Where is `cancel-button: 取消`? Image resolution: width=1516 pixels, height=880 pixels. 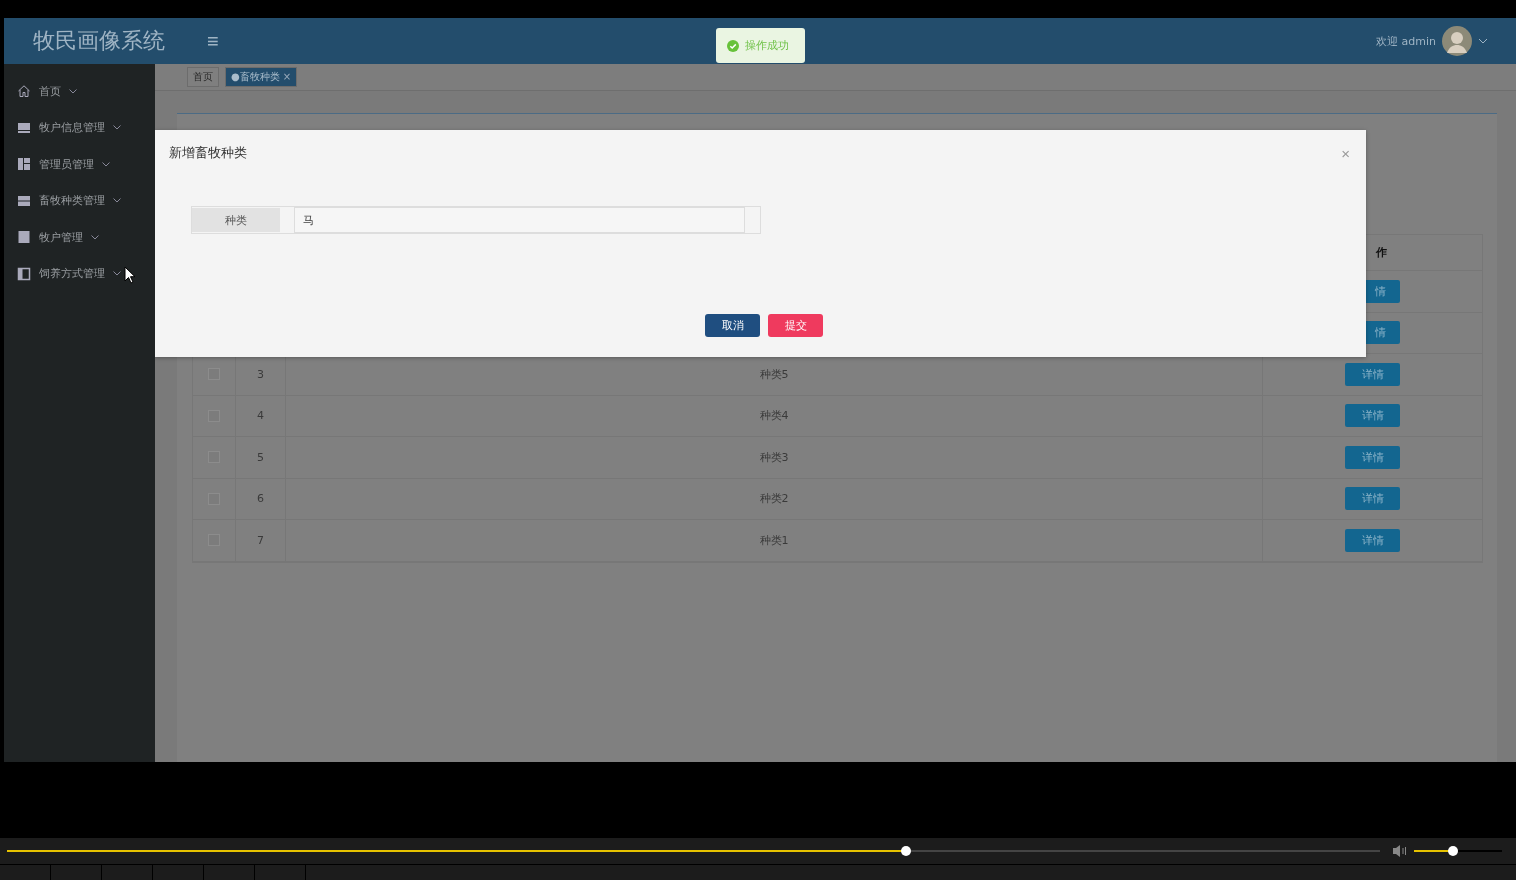 cancel-button: 取消 is located at coordinates (732, 325).